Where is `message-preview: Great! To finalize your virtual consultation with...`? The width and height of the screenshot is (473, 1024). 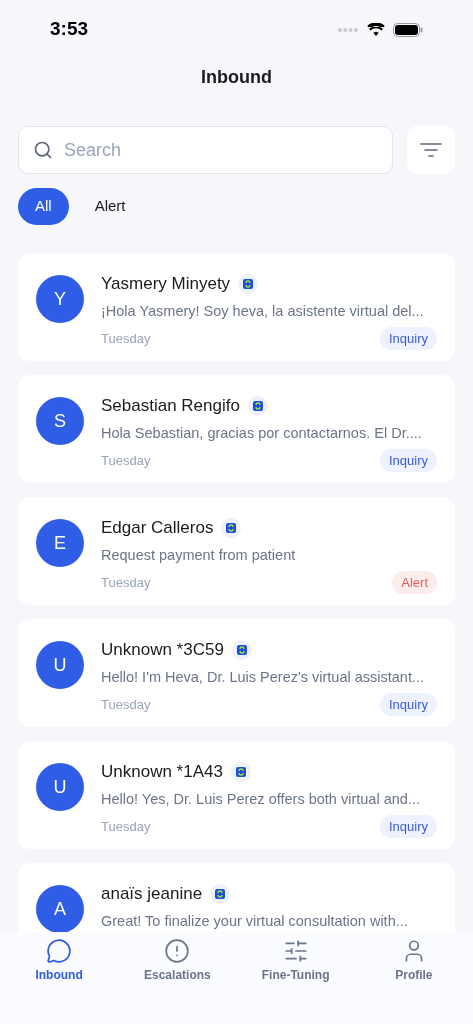 message-preview: Great! To finalize your virtual consultation with... is located at coordinates (255, 921).